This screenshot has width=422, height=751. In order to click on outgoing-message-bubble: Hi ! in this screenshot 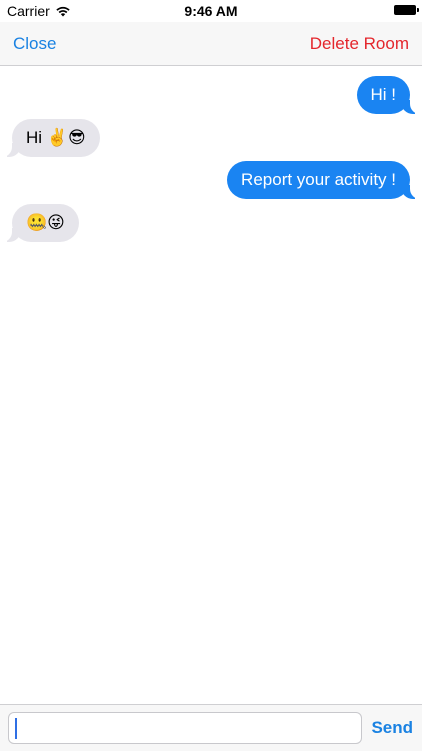, I will do `click(388, 95)`.